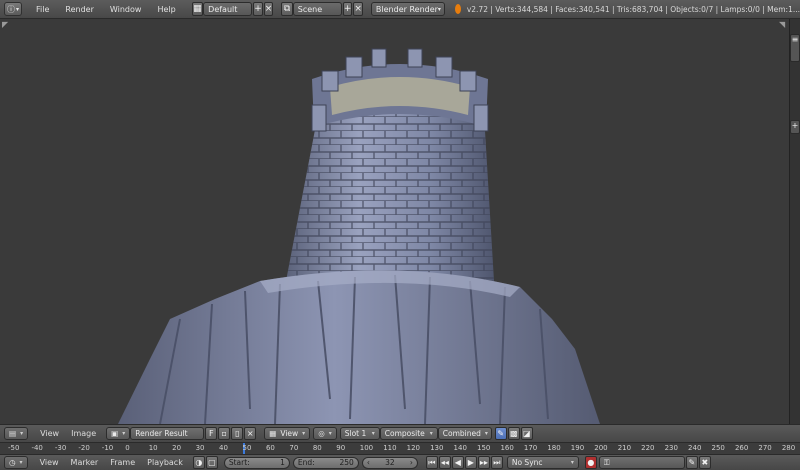  Describe the element at coordinates (366, 448) in the screenshot. I see `ruler-tick-label: 100` at that location.